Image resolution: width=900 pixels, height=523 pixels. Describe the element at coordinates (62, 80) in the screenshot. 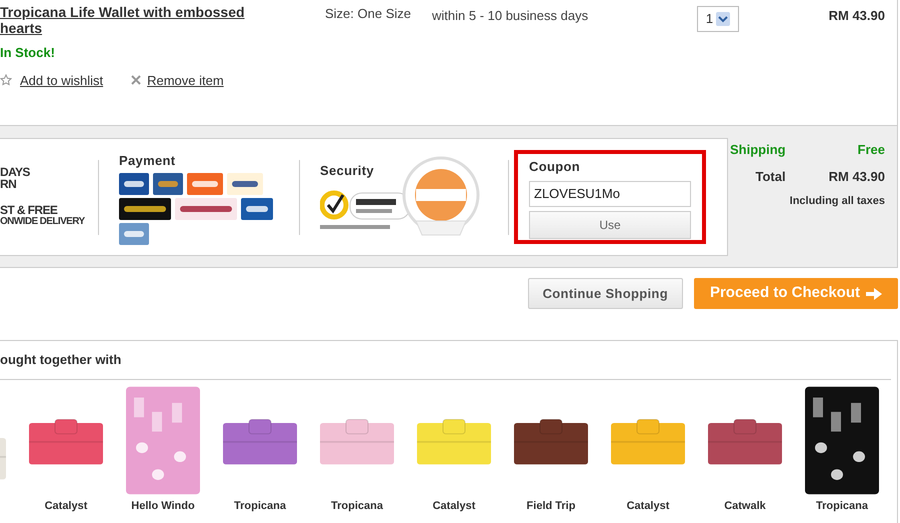

I see `wishlist-link: Add to wishlist` at that location.